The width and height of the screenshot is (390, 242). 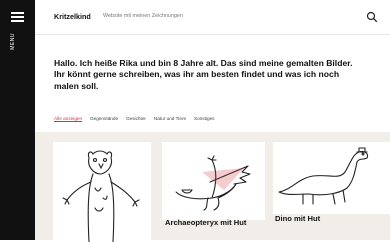 What do you see at coordinates (297, 218) in the screenshot?
I see `caption-dino: Dino mit Hut` at bounding box center [297, 218].